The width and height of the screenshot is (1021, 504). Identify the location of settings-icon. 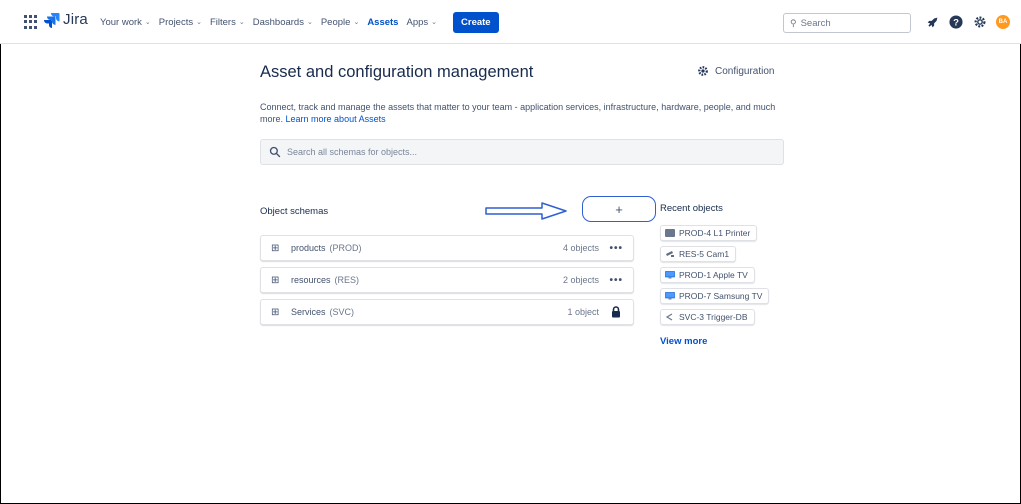
(980, 22).